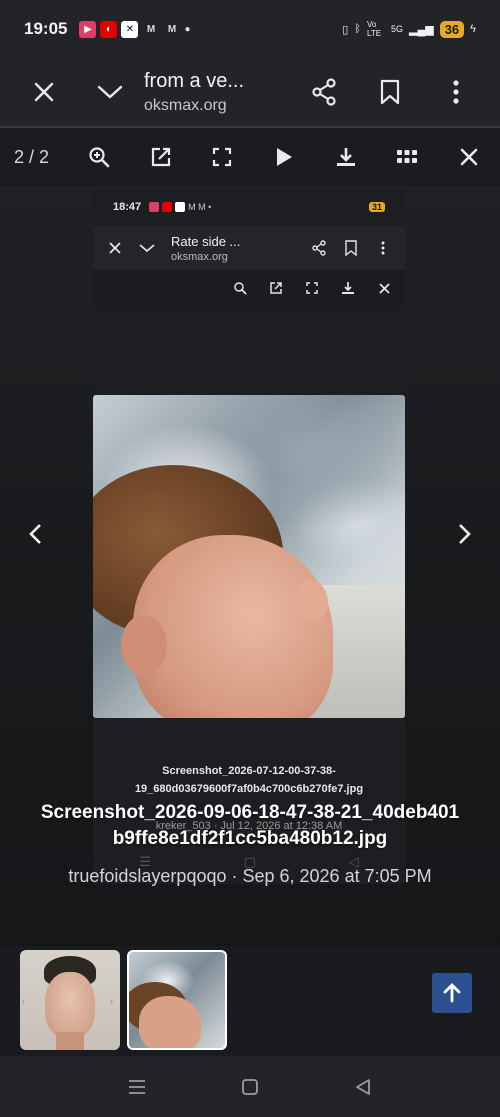  Describe the element at coordinates (35, 534) in the screenshot. I see `previous-image-arrow-icon` at that location.